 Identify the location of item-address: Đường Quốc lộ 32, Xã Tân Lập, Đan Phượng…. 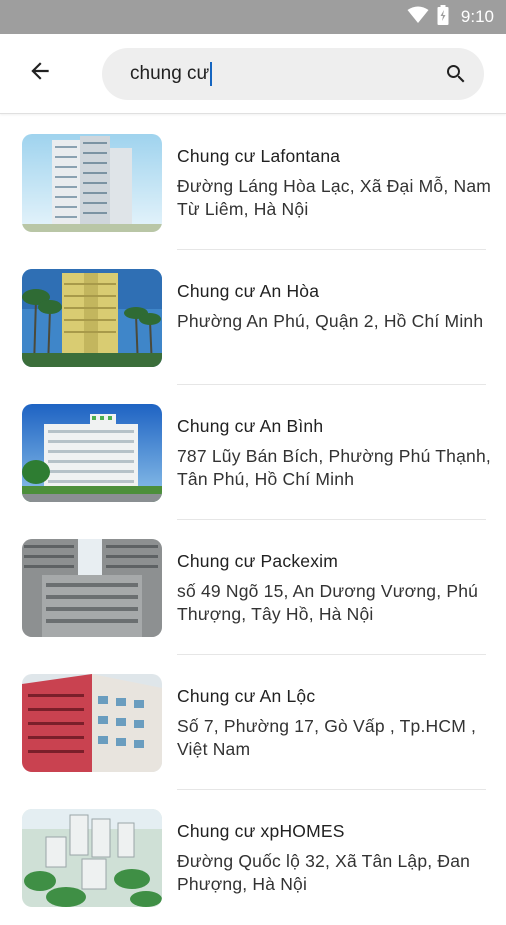
(324, 872).